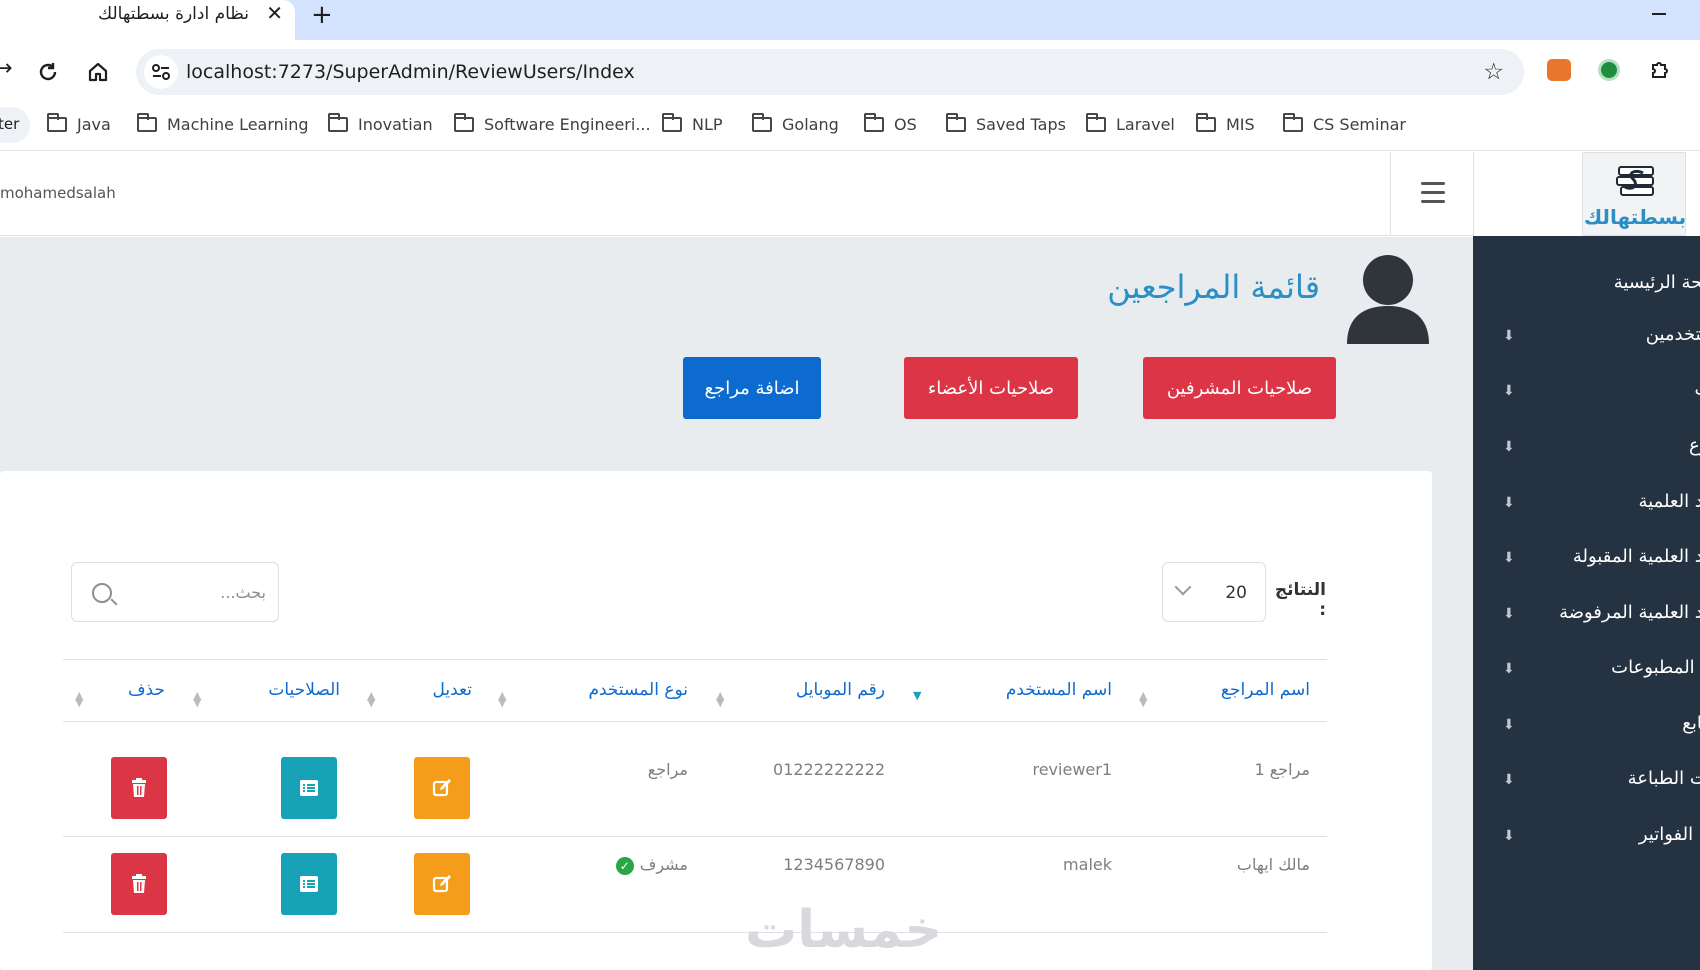 Image resolution: width=1700 pixels, height=970 pixels. I want to click on sidebar-item-printers: المطابع ⬇, so click(1586, 727).